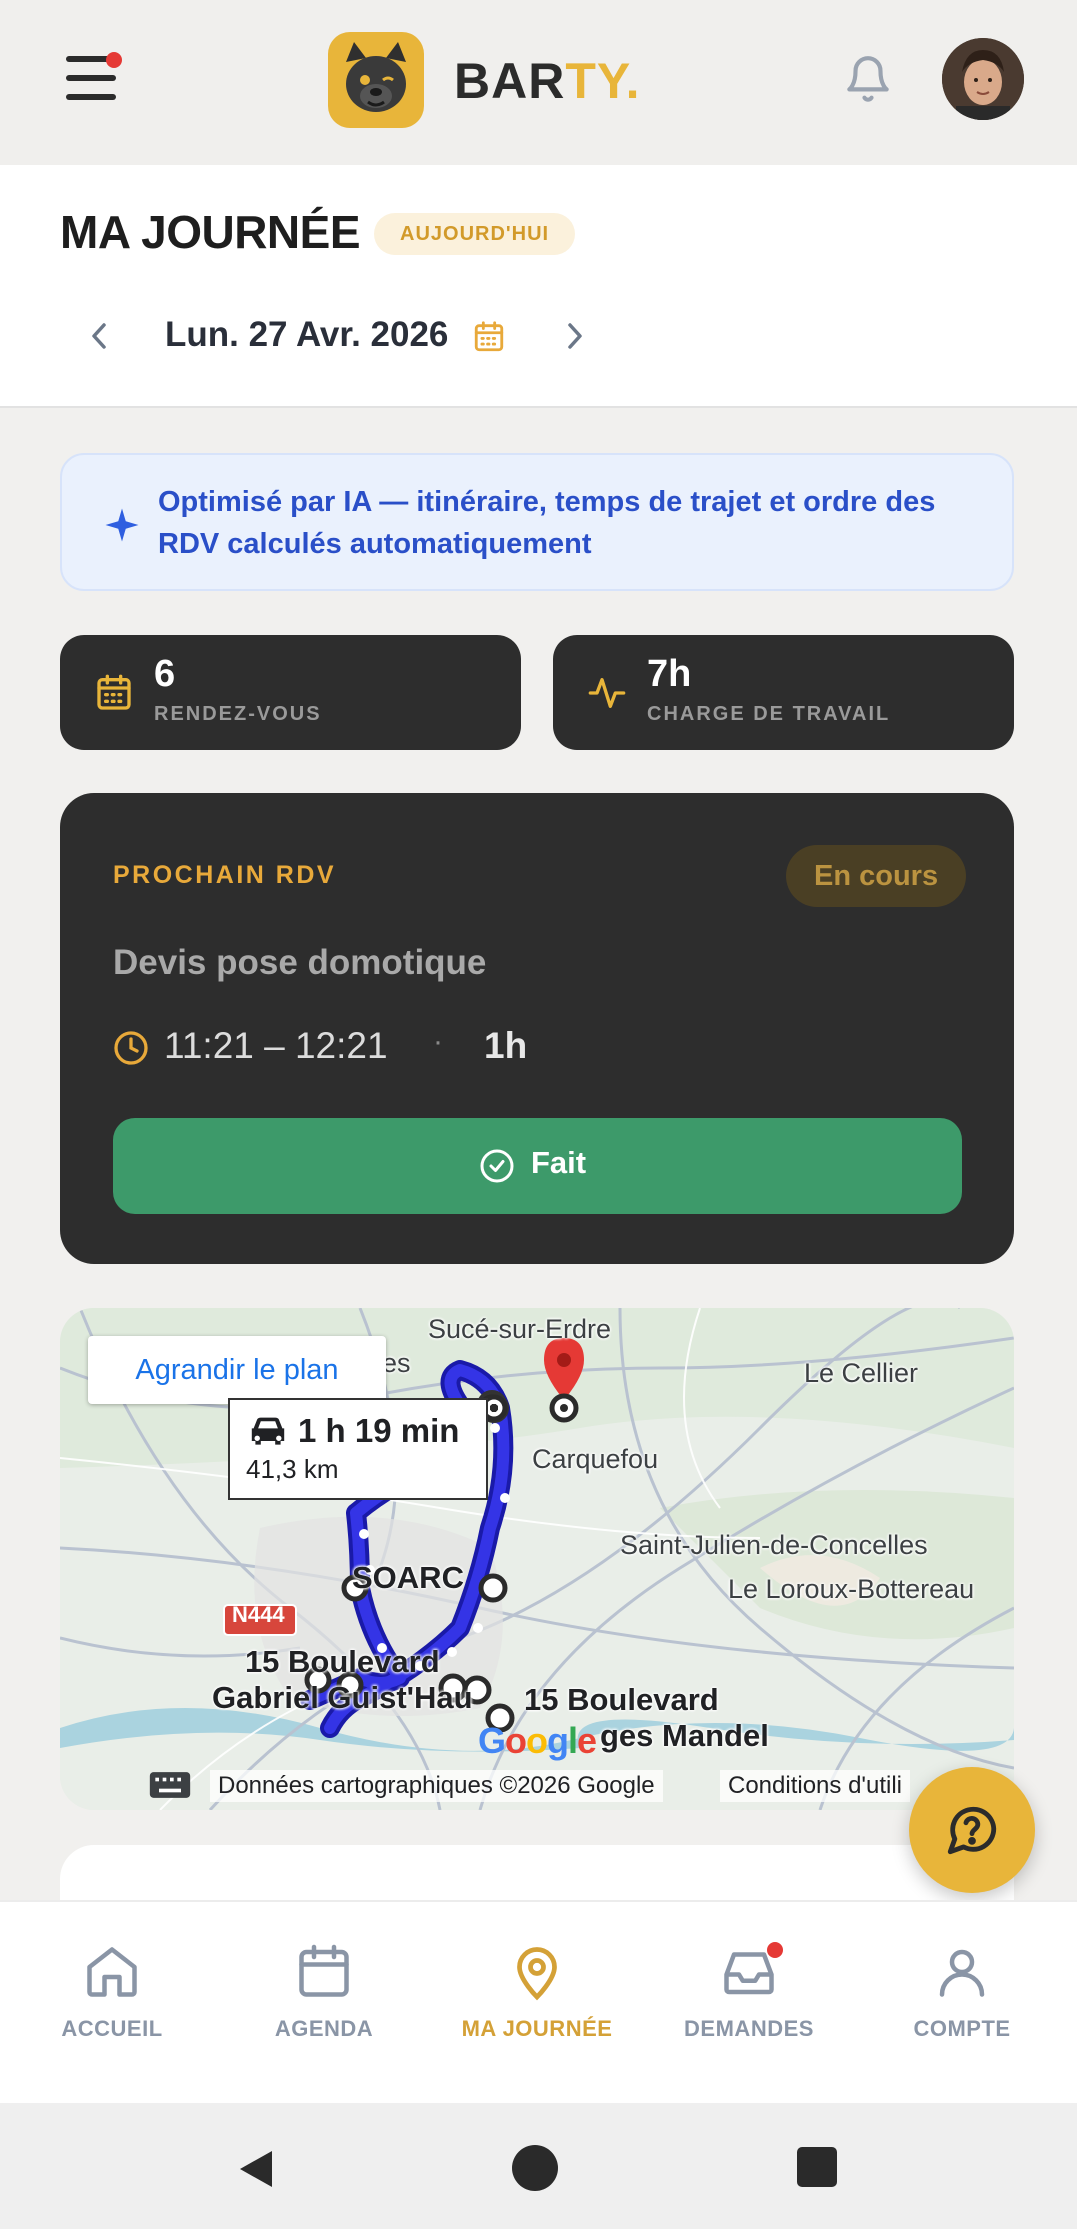  Describe the element at coordinates (99, 336) in the screenshot. I see `chevron-left-icon` at that location.